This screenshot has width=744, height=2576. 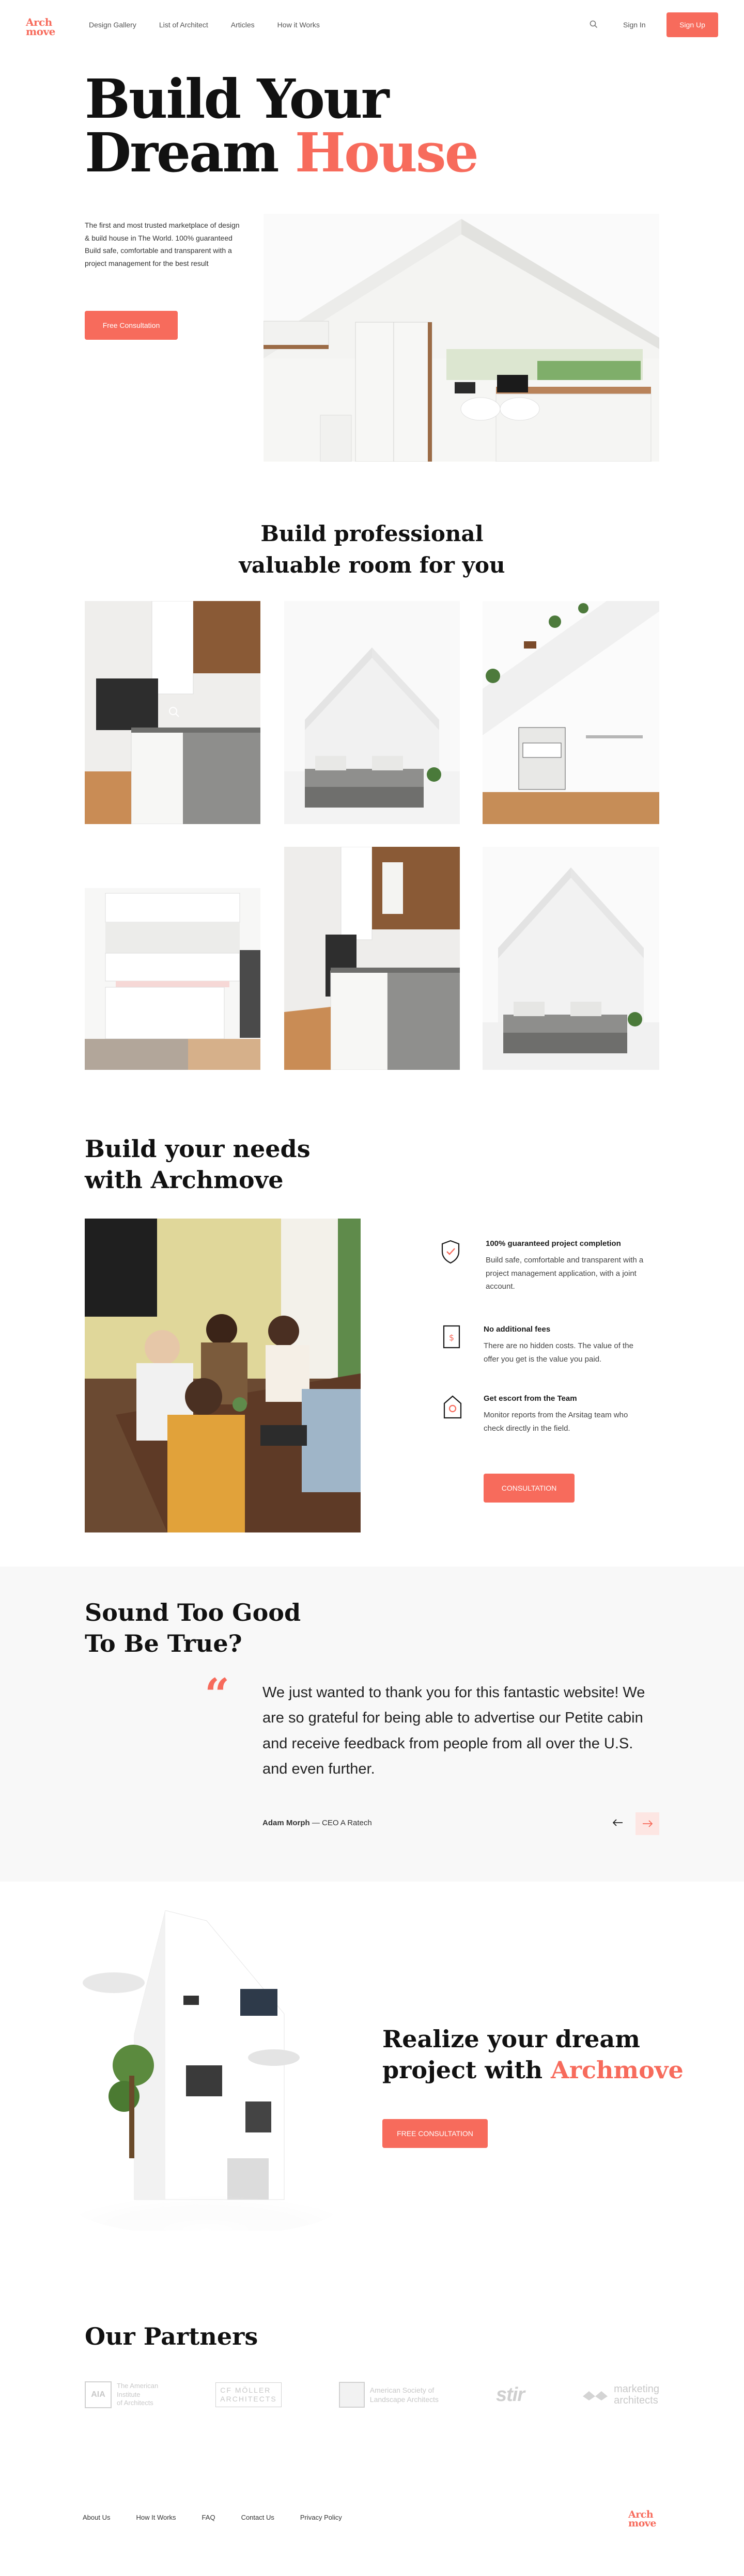 I want to click on sign-up-button: Sign Up, so click(x=692, y=24).